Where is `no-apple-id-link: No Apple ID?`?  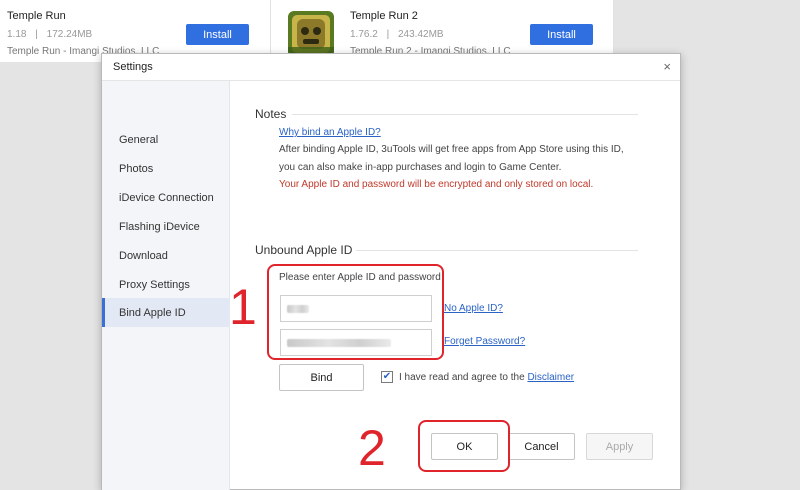
no-apple-id-link: No Apple ID? is located at coordinates (473, 308).